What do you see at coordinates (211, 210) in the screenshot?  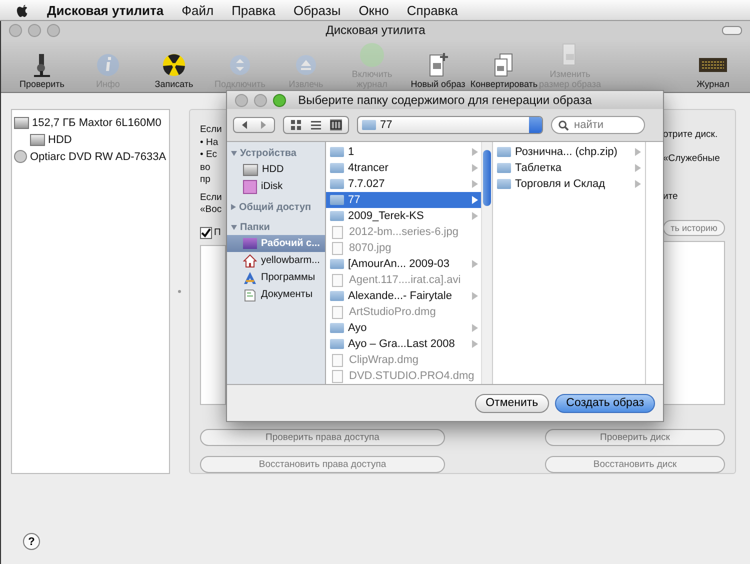 I see `instruction-text: «Вос` at bounding box center [211, 210].